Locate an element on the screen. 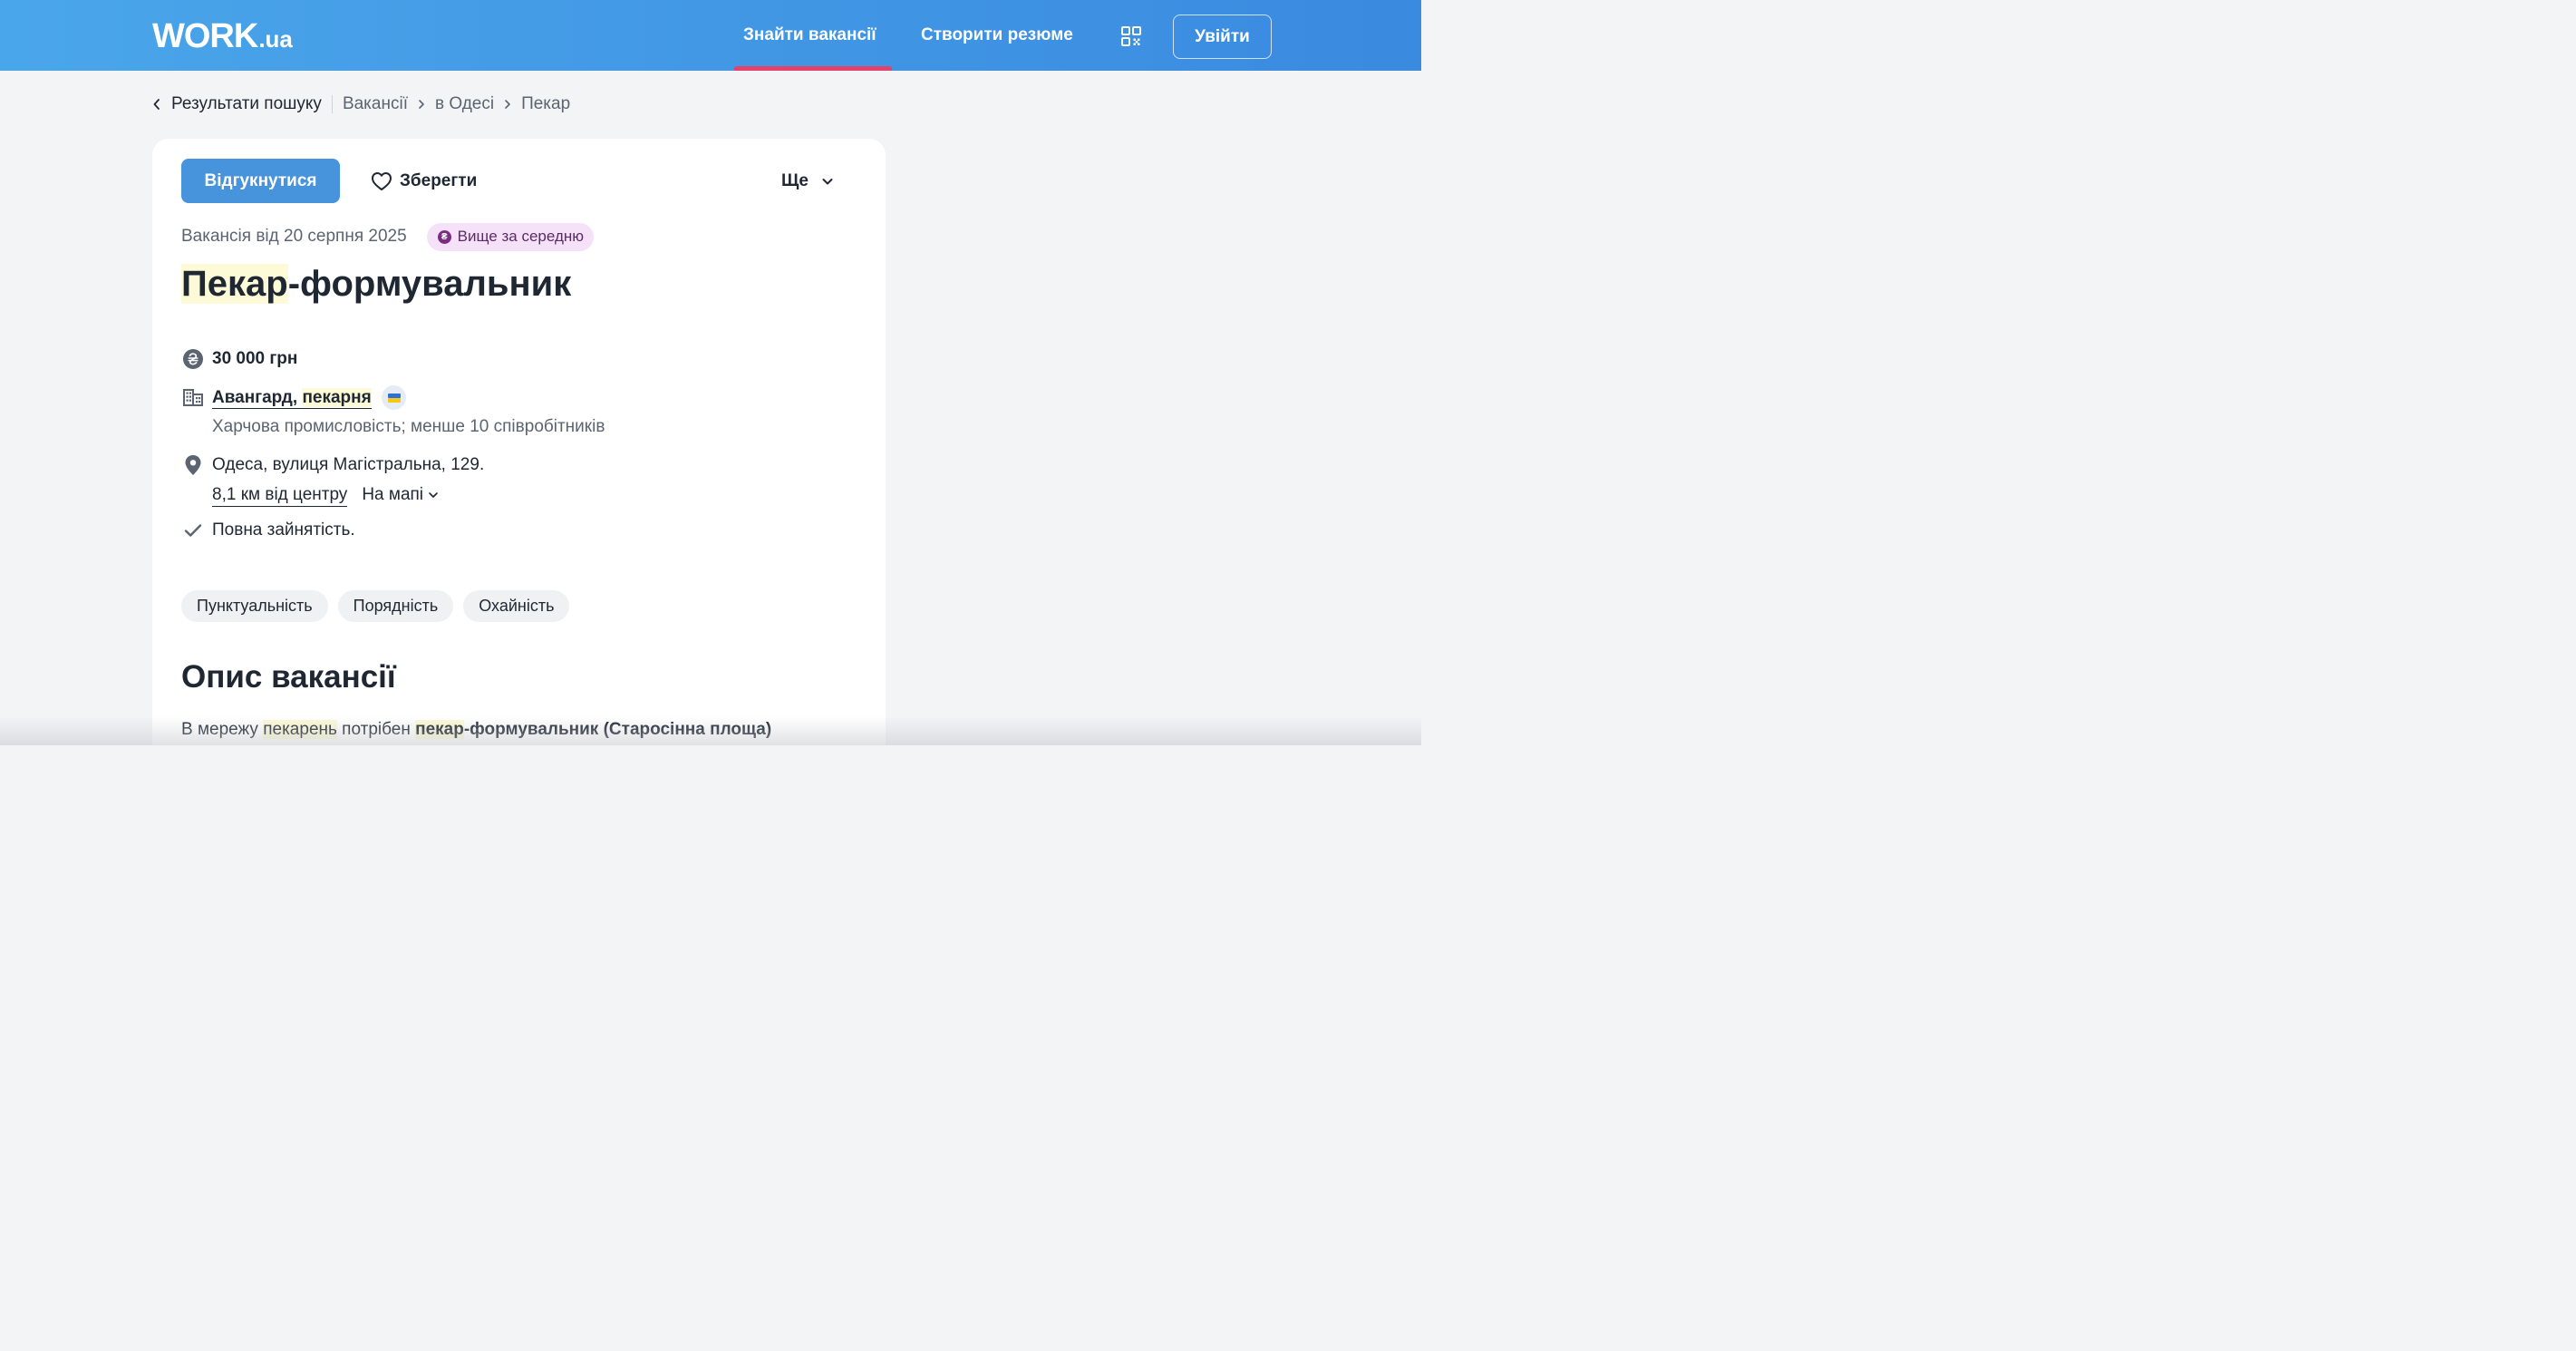 Image resolution: width=2576 pixels, height=1351 pixels. company-link: Авангард, пекарня is located at coordinates (292, 398).